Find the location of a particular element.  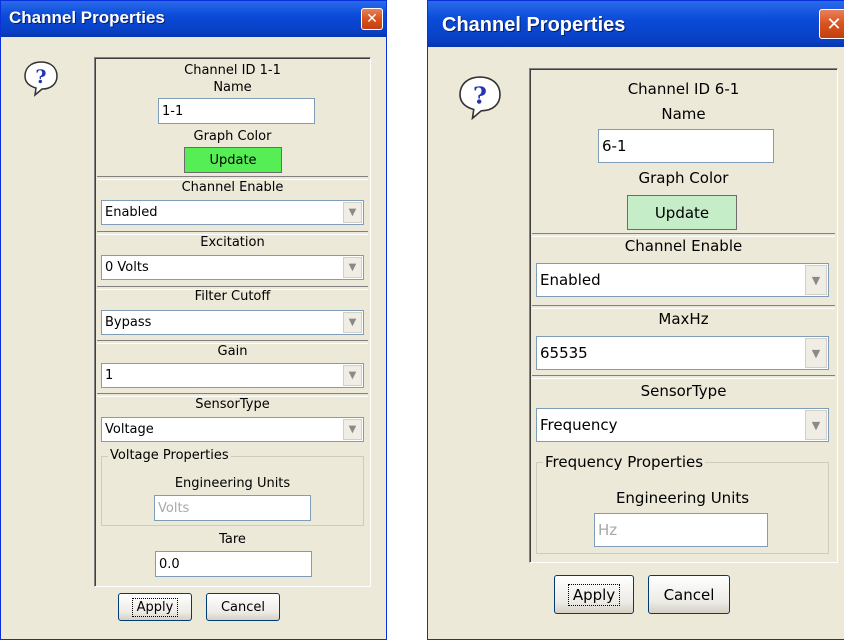

filter-cutoff-value: Bypass is located at coordinates (128, 322).